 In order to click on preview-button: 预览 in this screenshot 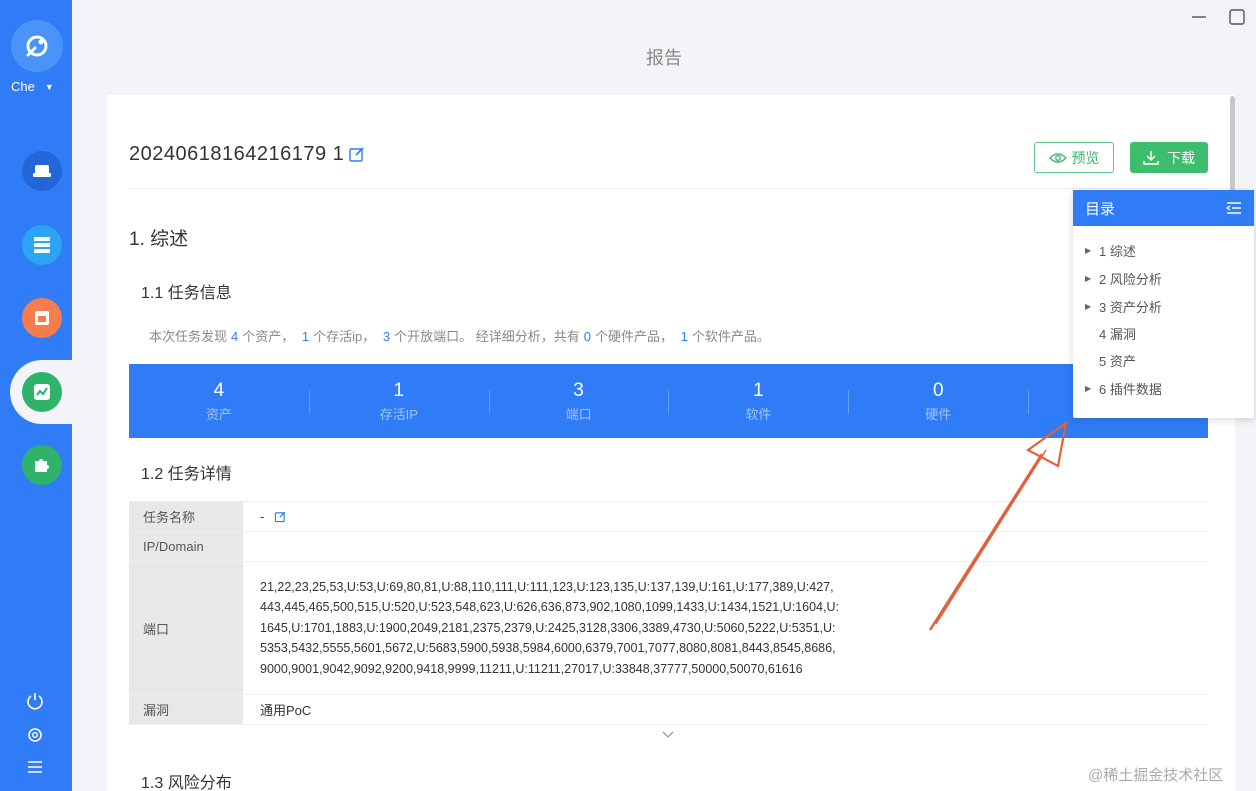, I will do `click(1074, 157)`.